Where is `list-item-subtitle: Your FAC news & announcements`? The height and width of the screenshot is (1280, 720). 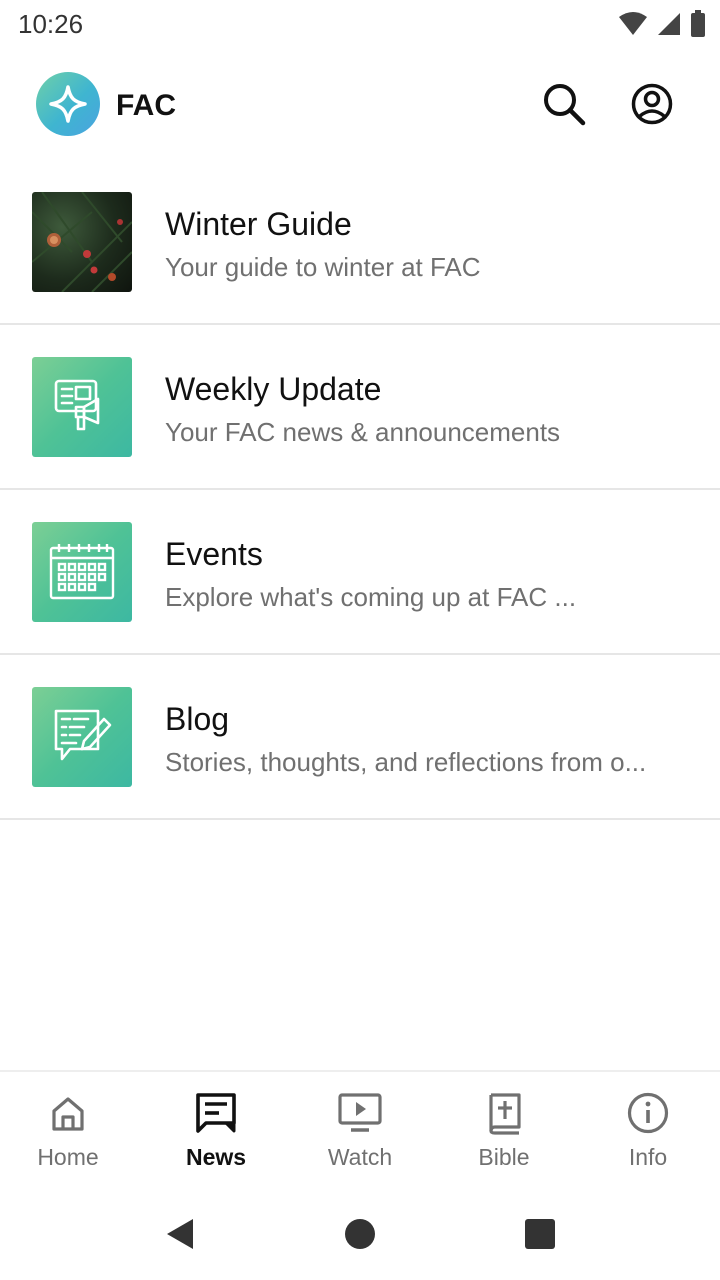 list-item-subtitle: Your FAC news & announcements is located at coordinates (363, 432).